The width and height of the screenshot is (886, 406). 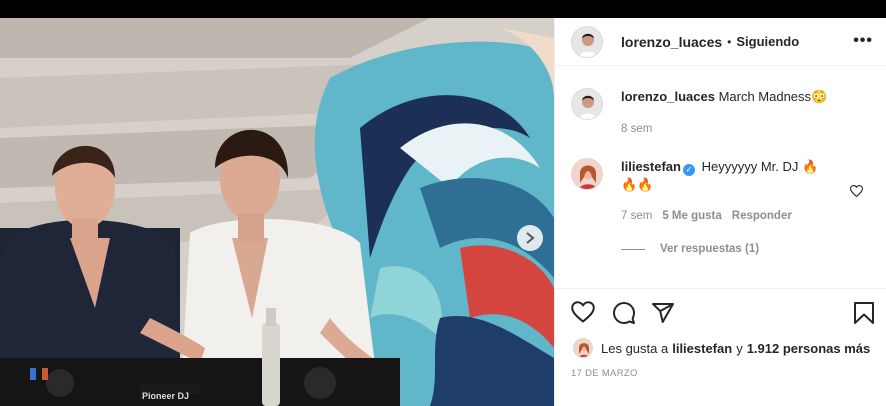 I want to click on share-send-icon, so click(x=663, y=315).